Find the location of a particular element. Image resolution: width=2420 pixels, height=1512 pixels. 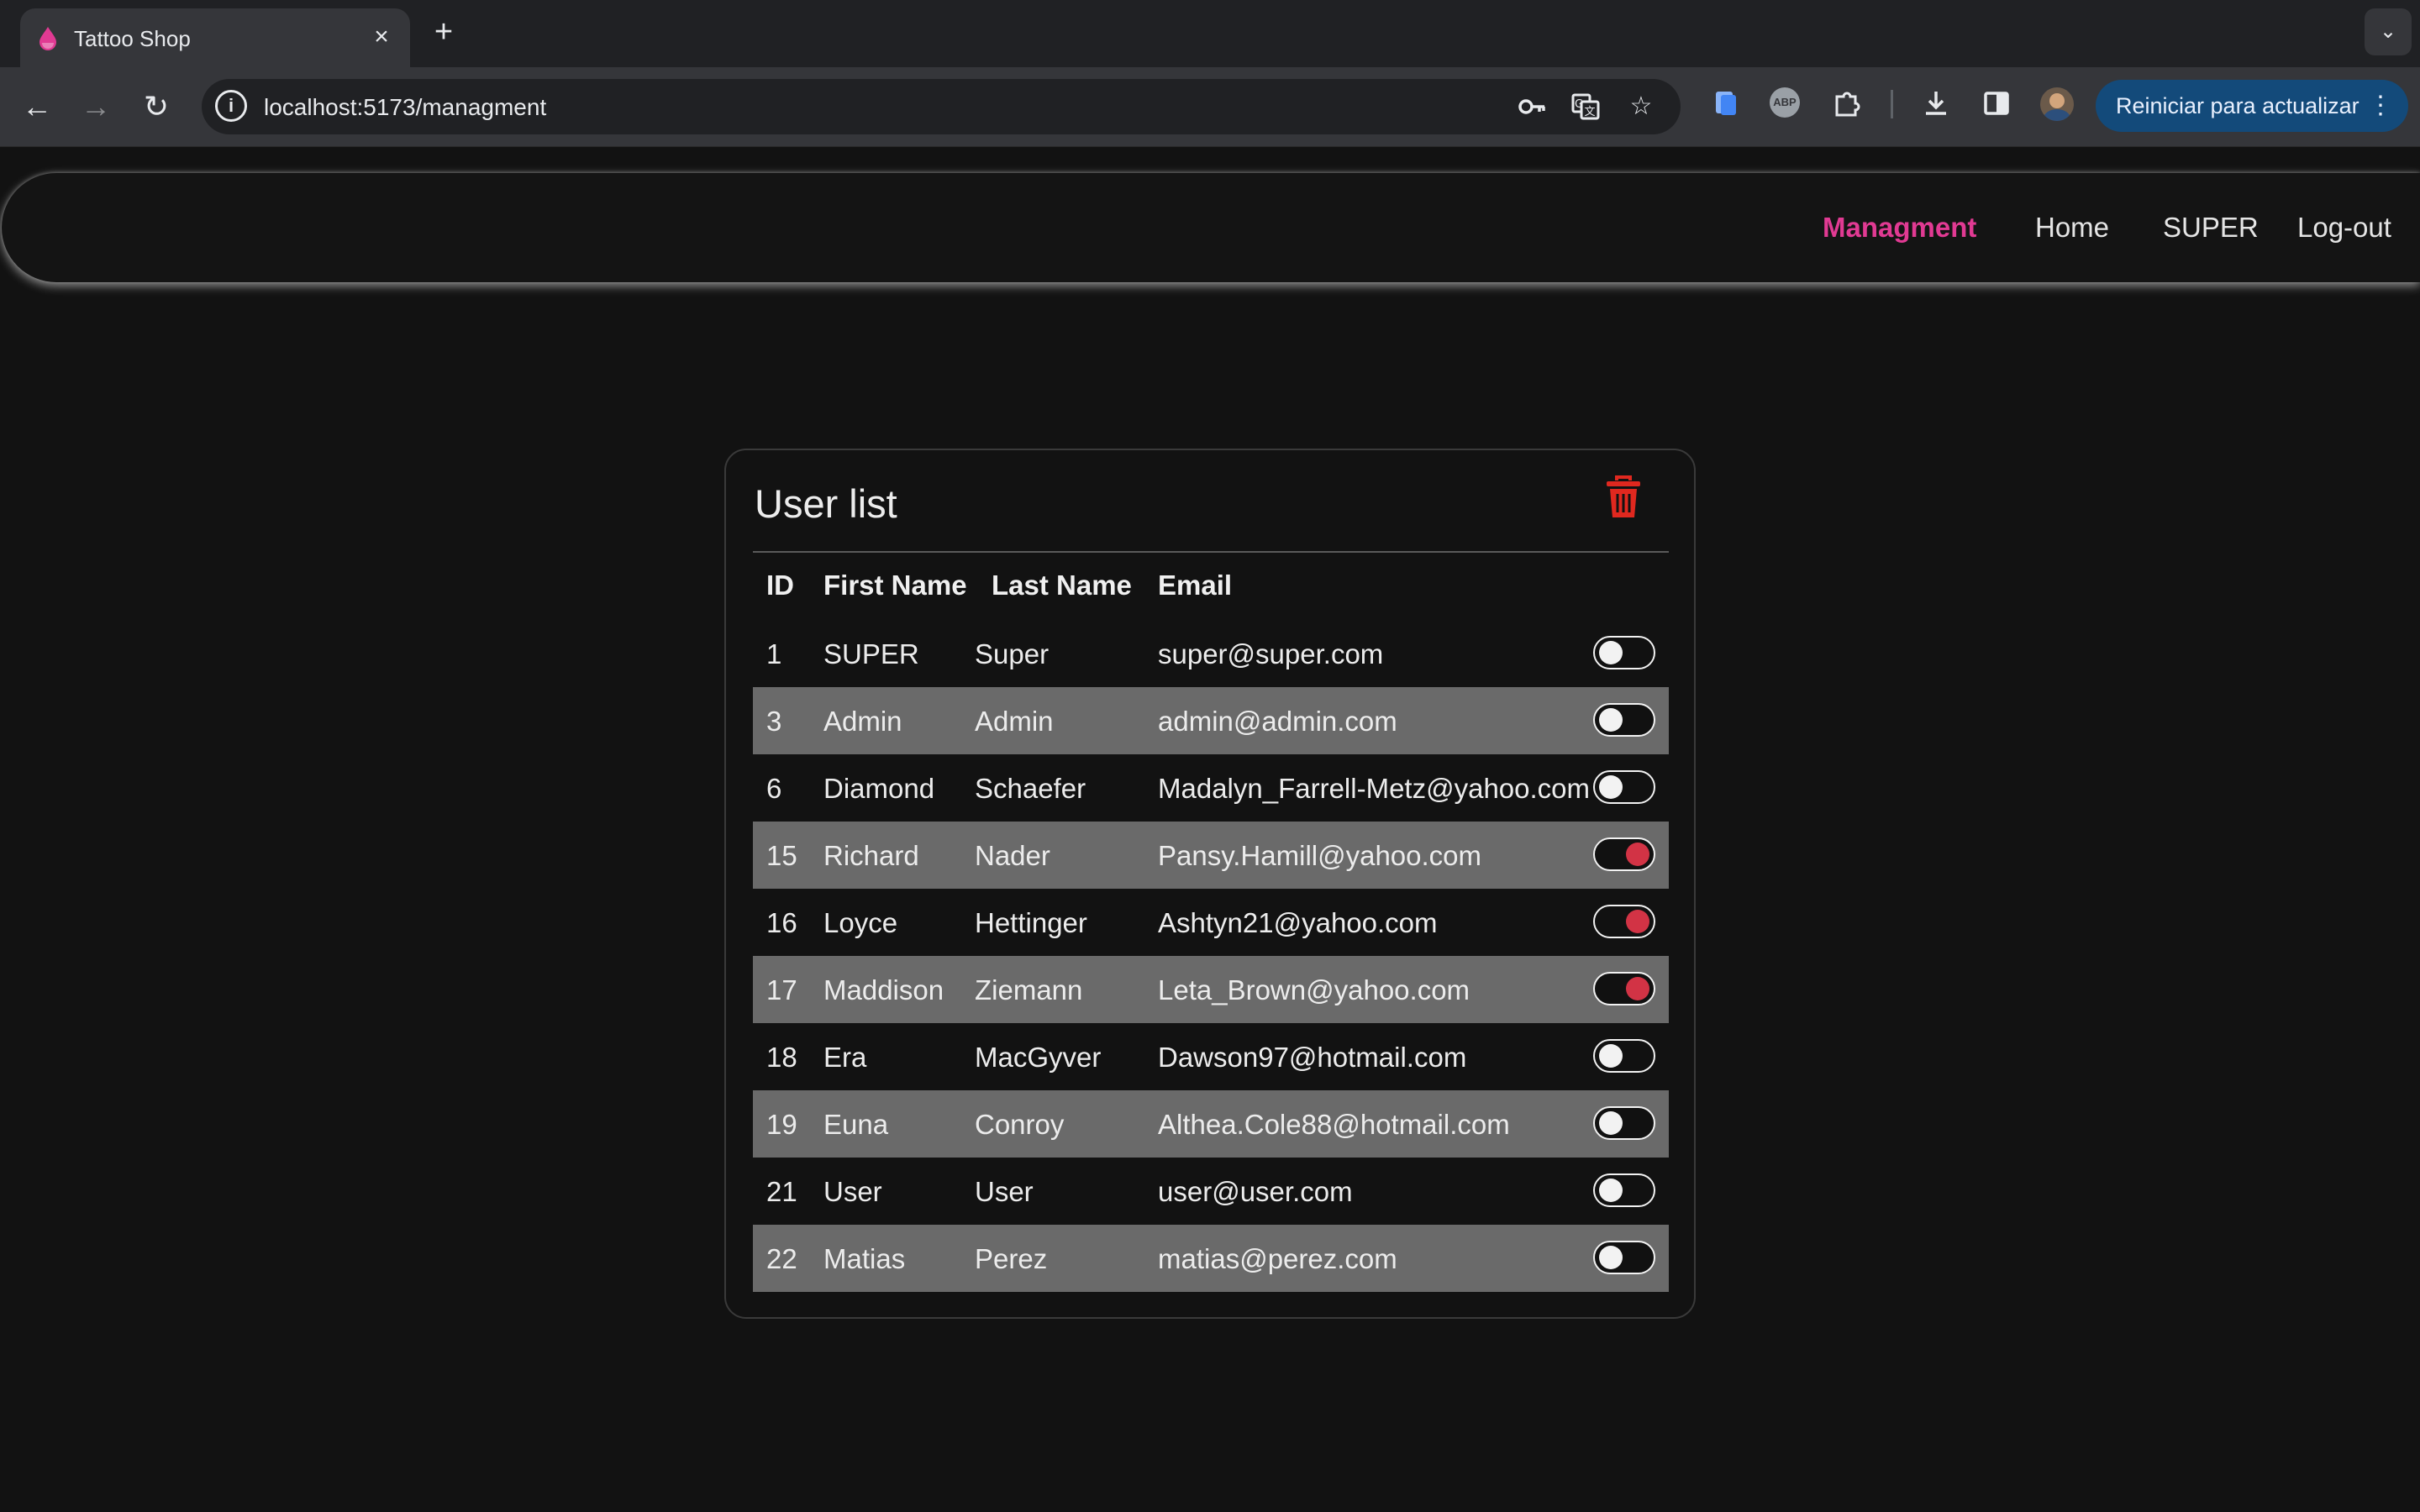

column-header-id: ID is located at coordinates (780, 585).